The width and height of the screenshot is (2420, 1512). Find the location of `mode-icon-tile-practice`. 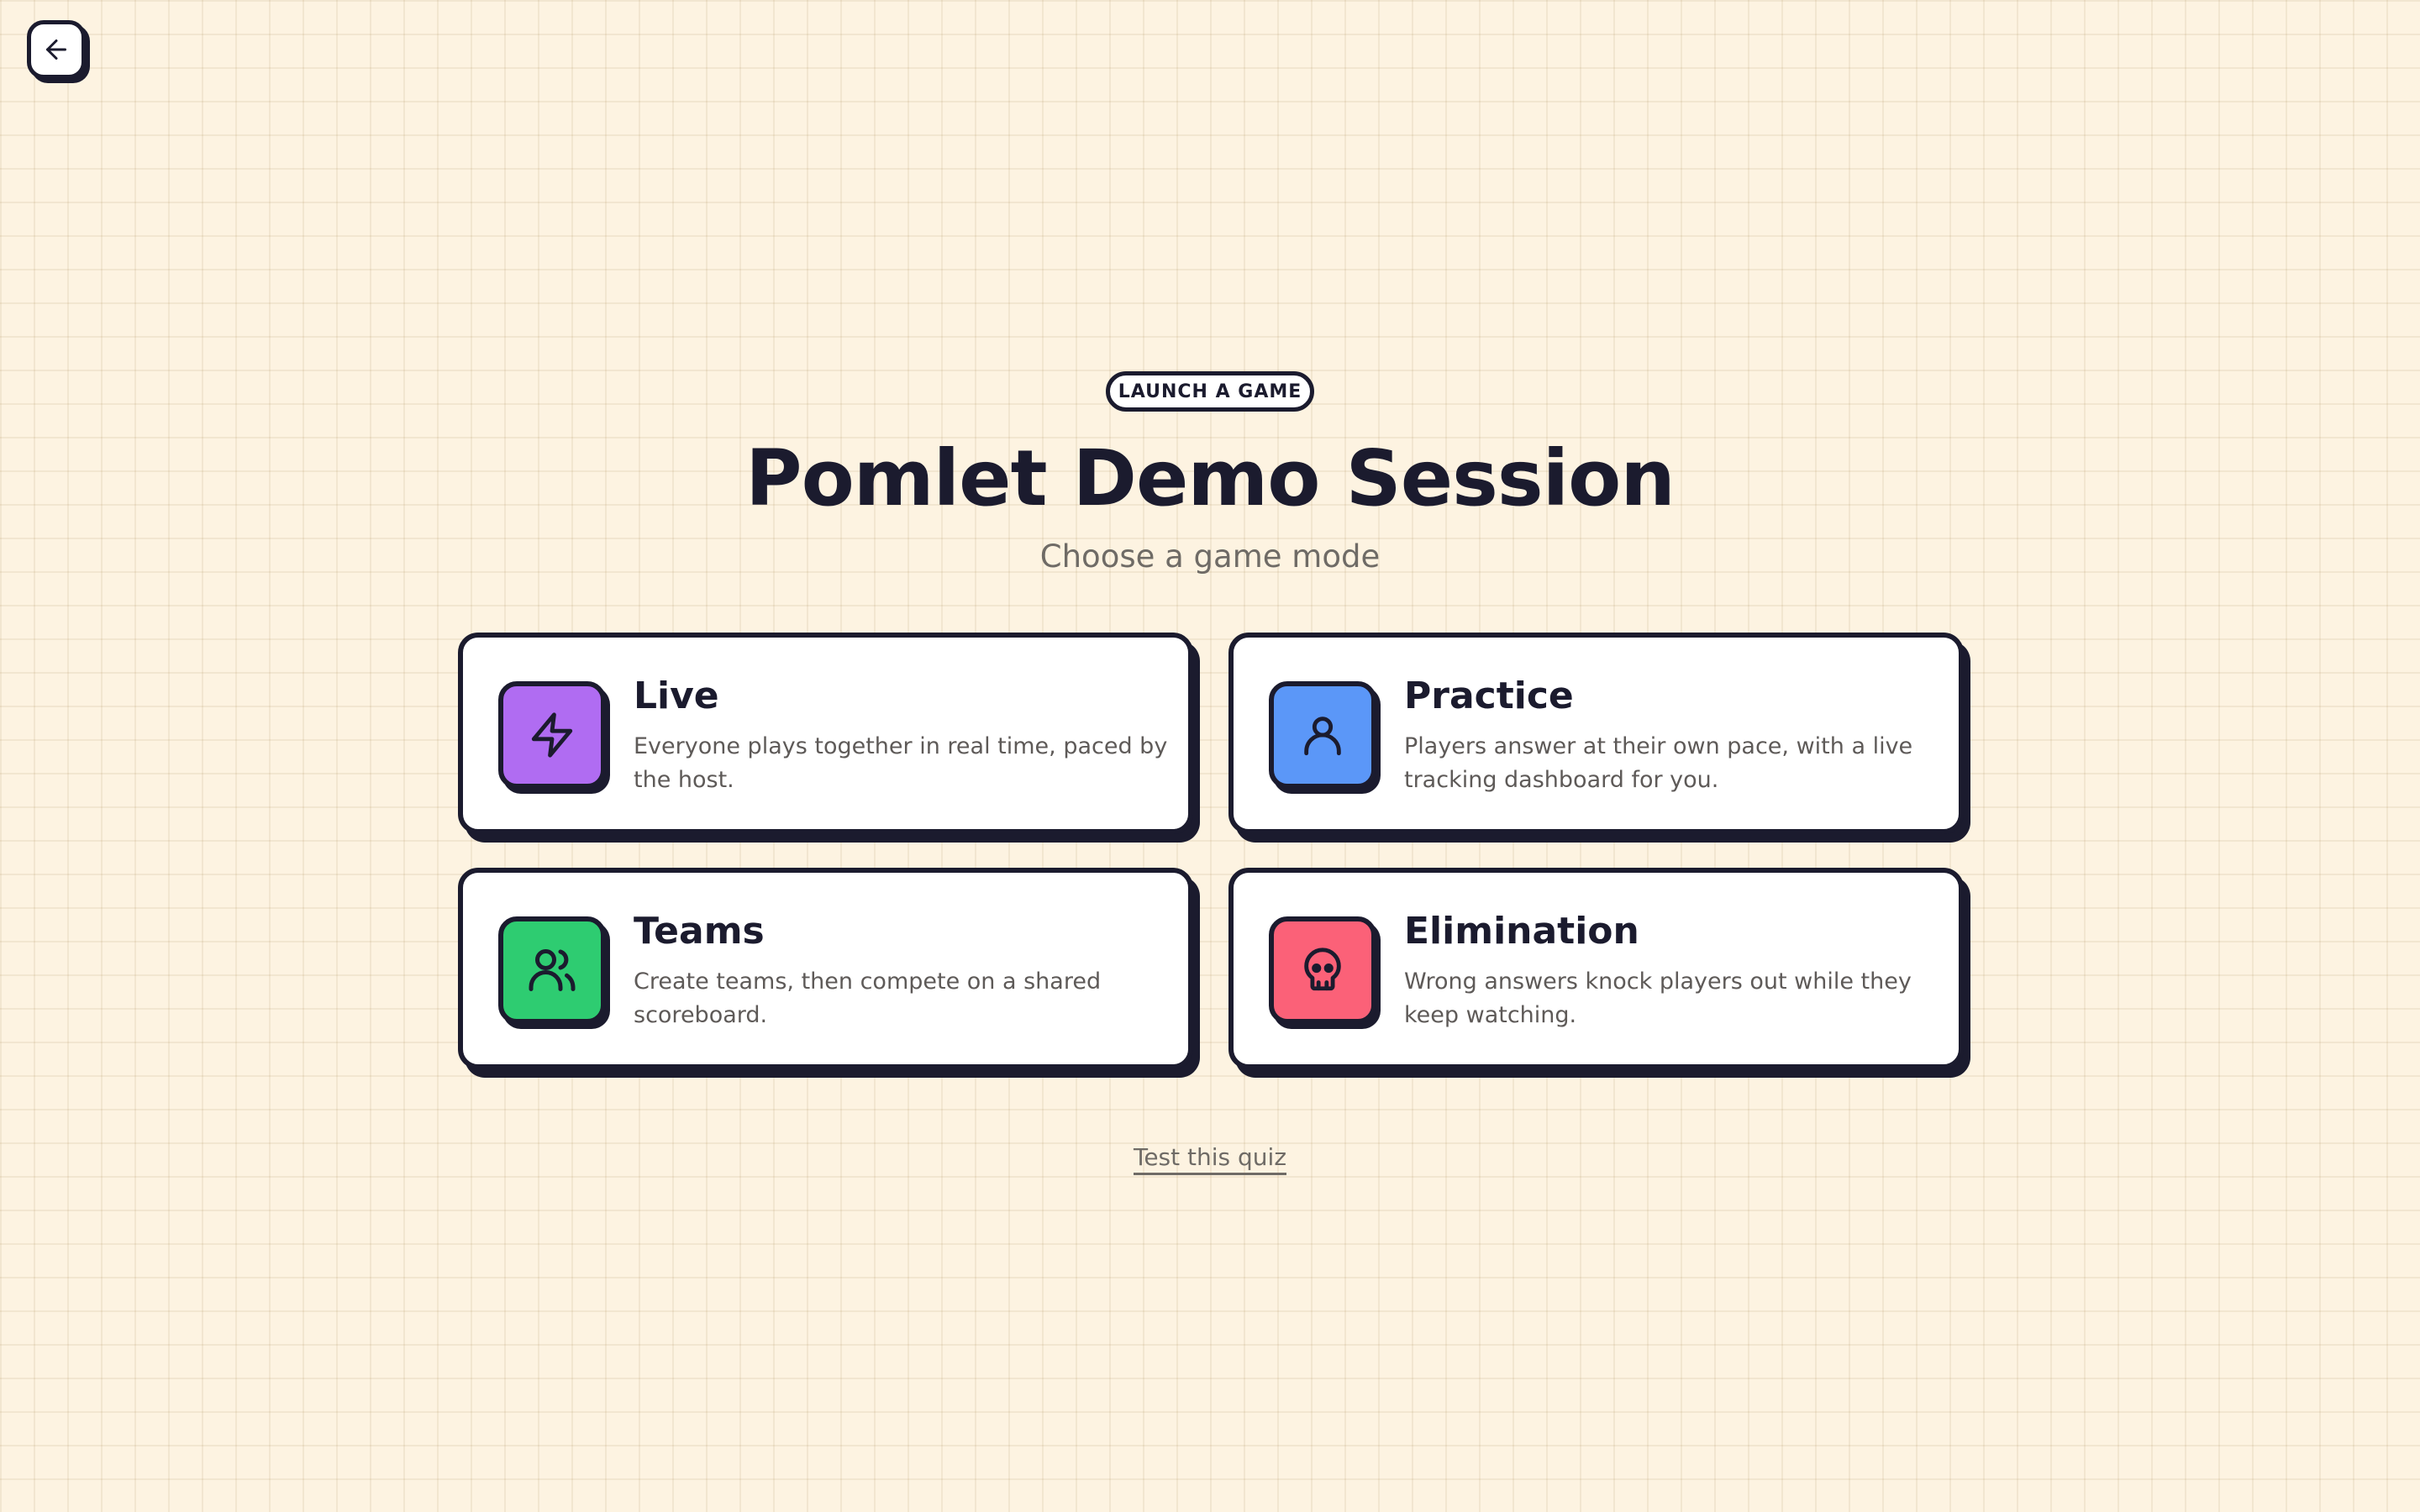

mode-icon-tile-practice is located at coordinates (1322, 735).